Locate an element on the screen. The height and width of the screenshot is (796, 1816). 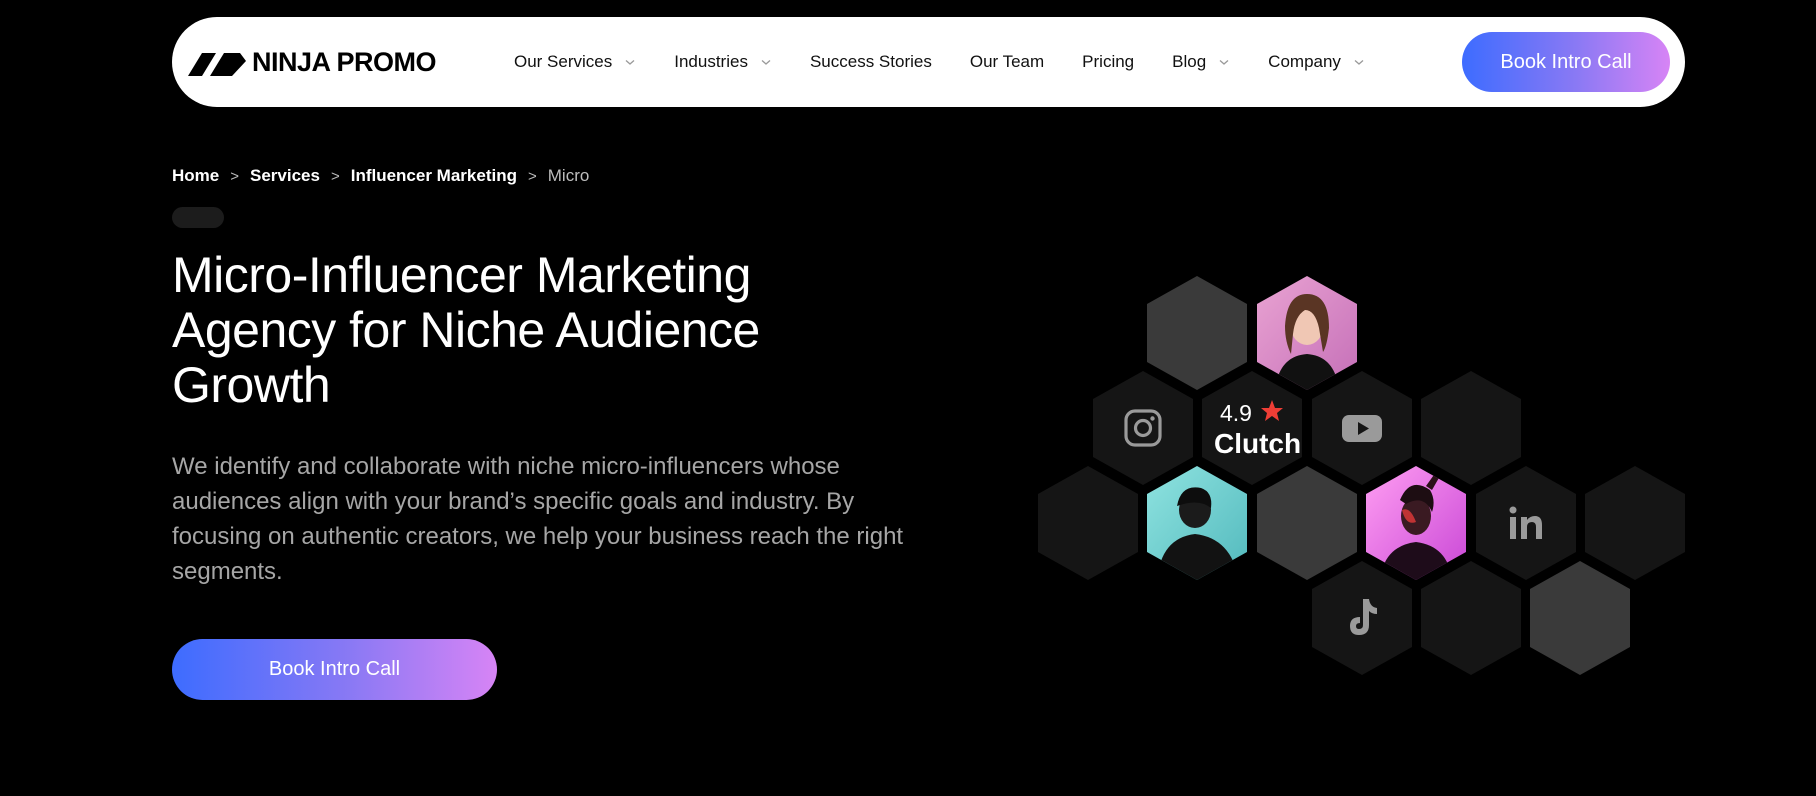
menu-item-our-team: Our Team is located at coordinates (1007, 62).